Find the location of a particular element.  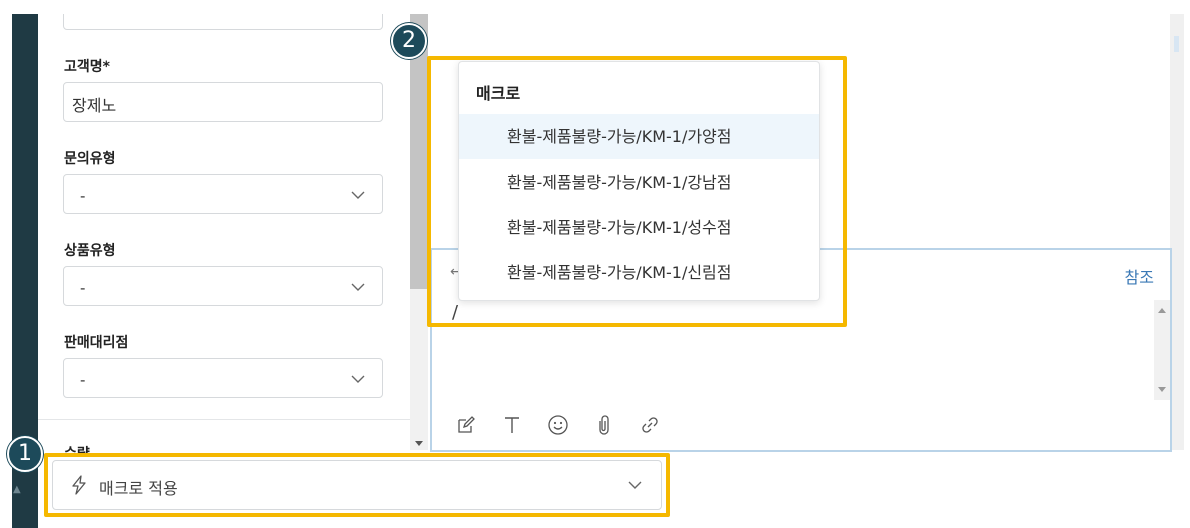

dealer-value: - is located at coordinates (83, 380).